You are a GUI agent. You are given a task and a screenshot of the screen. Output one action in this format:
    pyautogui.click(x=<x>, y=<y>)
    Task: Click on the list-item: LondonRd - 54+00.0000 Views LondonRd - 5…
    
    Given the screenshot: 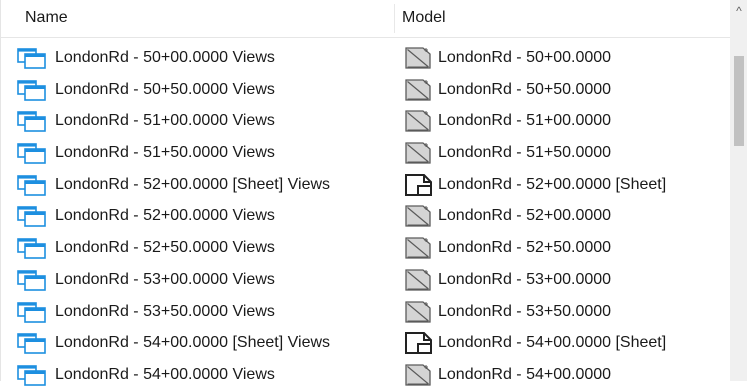 What is the action you would take?
    pyautogui.click(x=365, y=375)
    